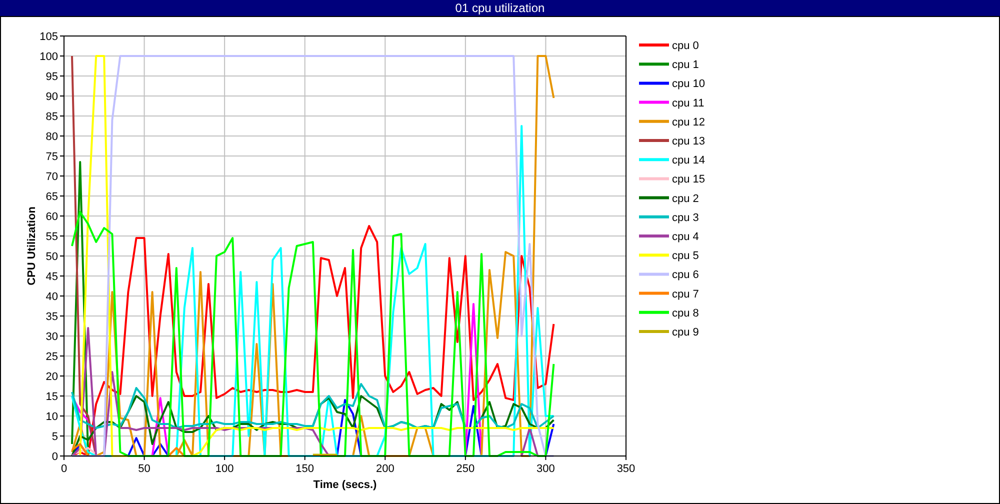 The width and height of the screenshot is (1000, 504). What do you see at coordinates (32, 246) in the screenshot?
I see `y-axis-title: CPU Utilization` at bounding box center [32, 246].